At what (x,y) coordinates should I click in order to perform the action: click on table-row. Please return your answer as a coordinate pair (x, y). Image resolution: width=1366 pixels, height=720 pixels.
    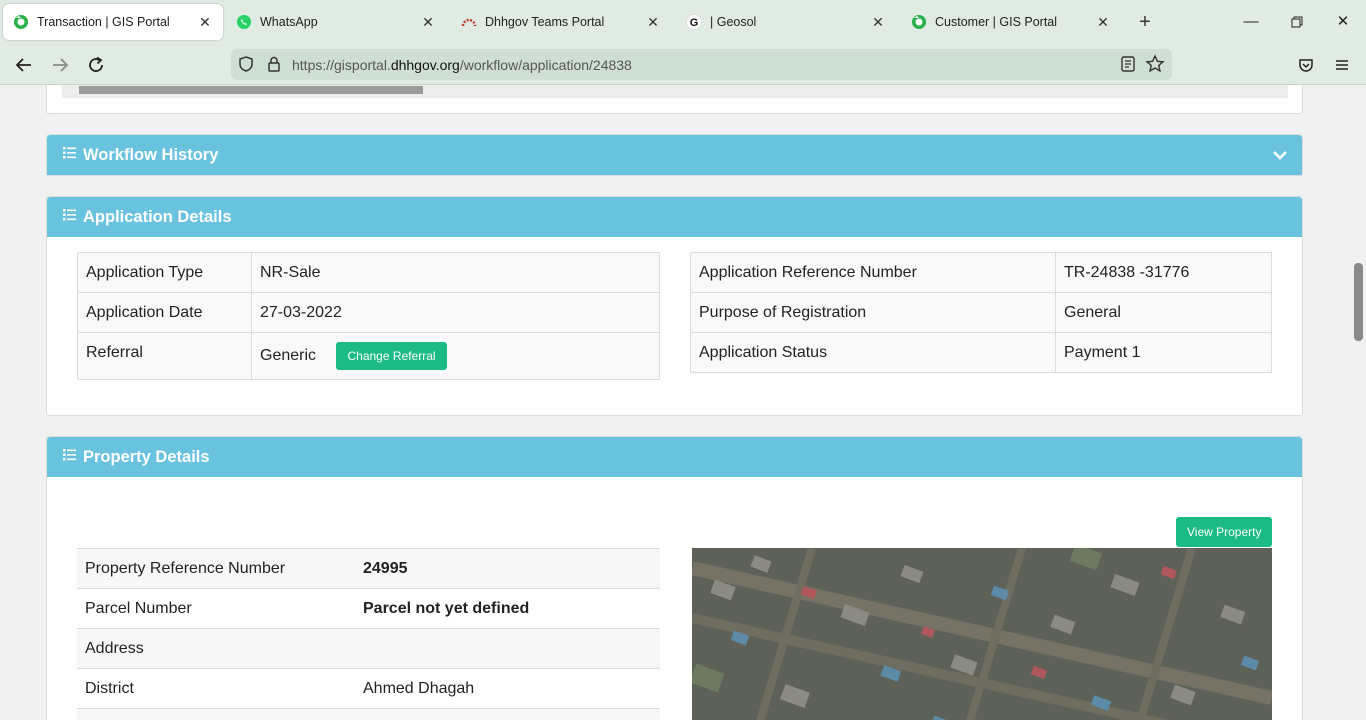
    Looking at the image, I should click on (368, 714).